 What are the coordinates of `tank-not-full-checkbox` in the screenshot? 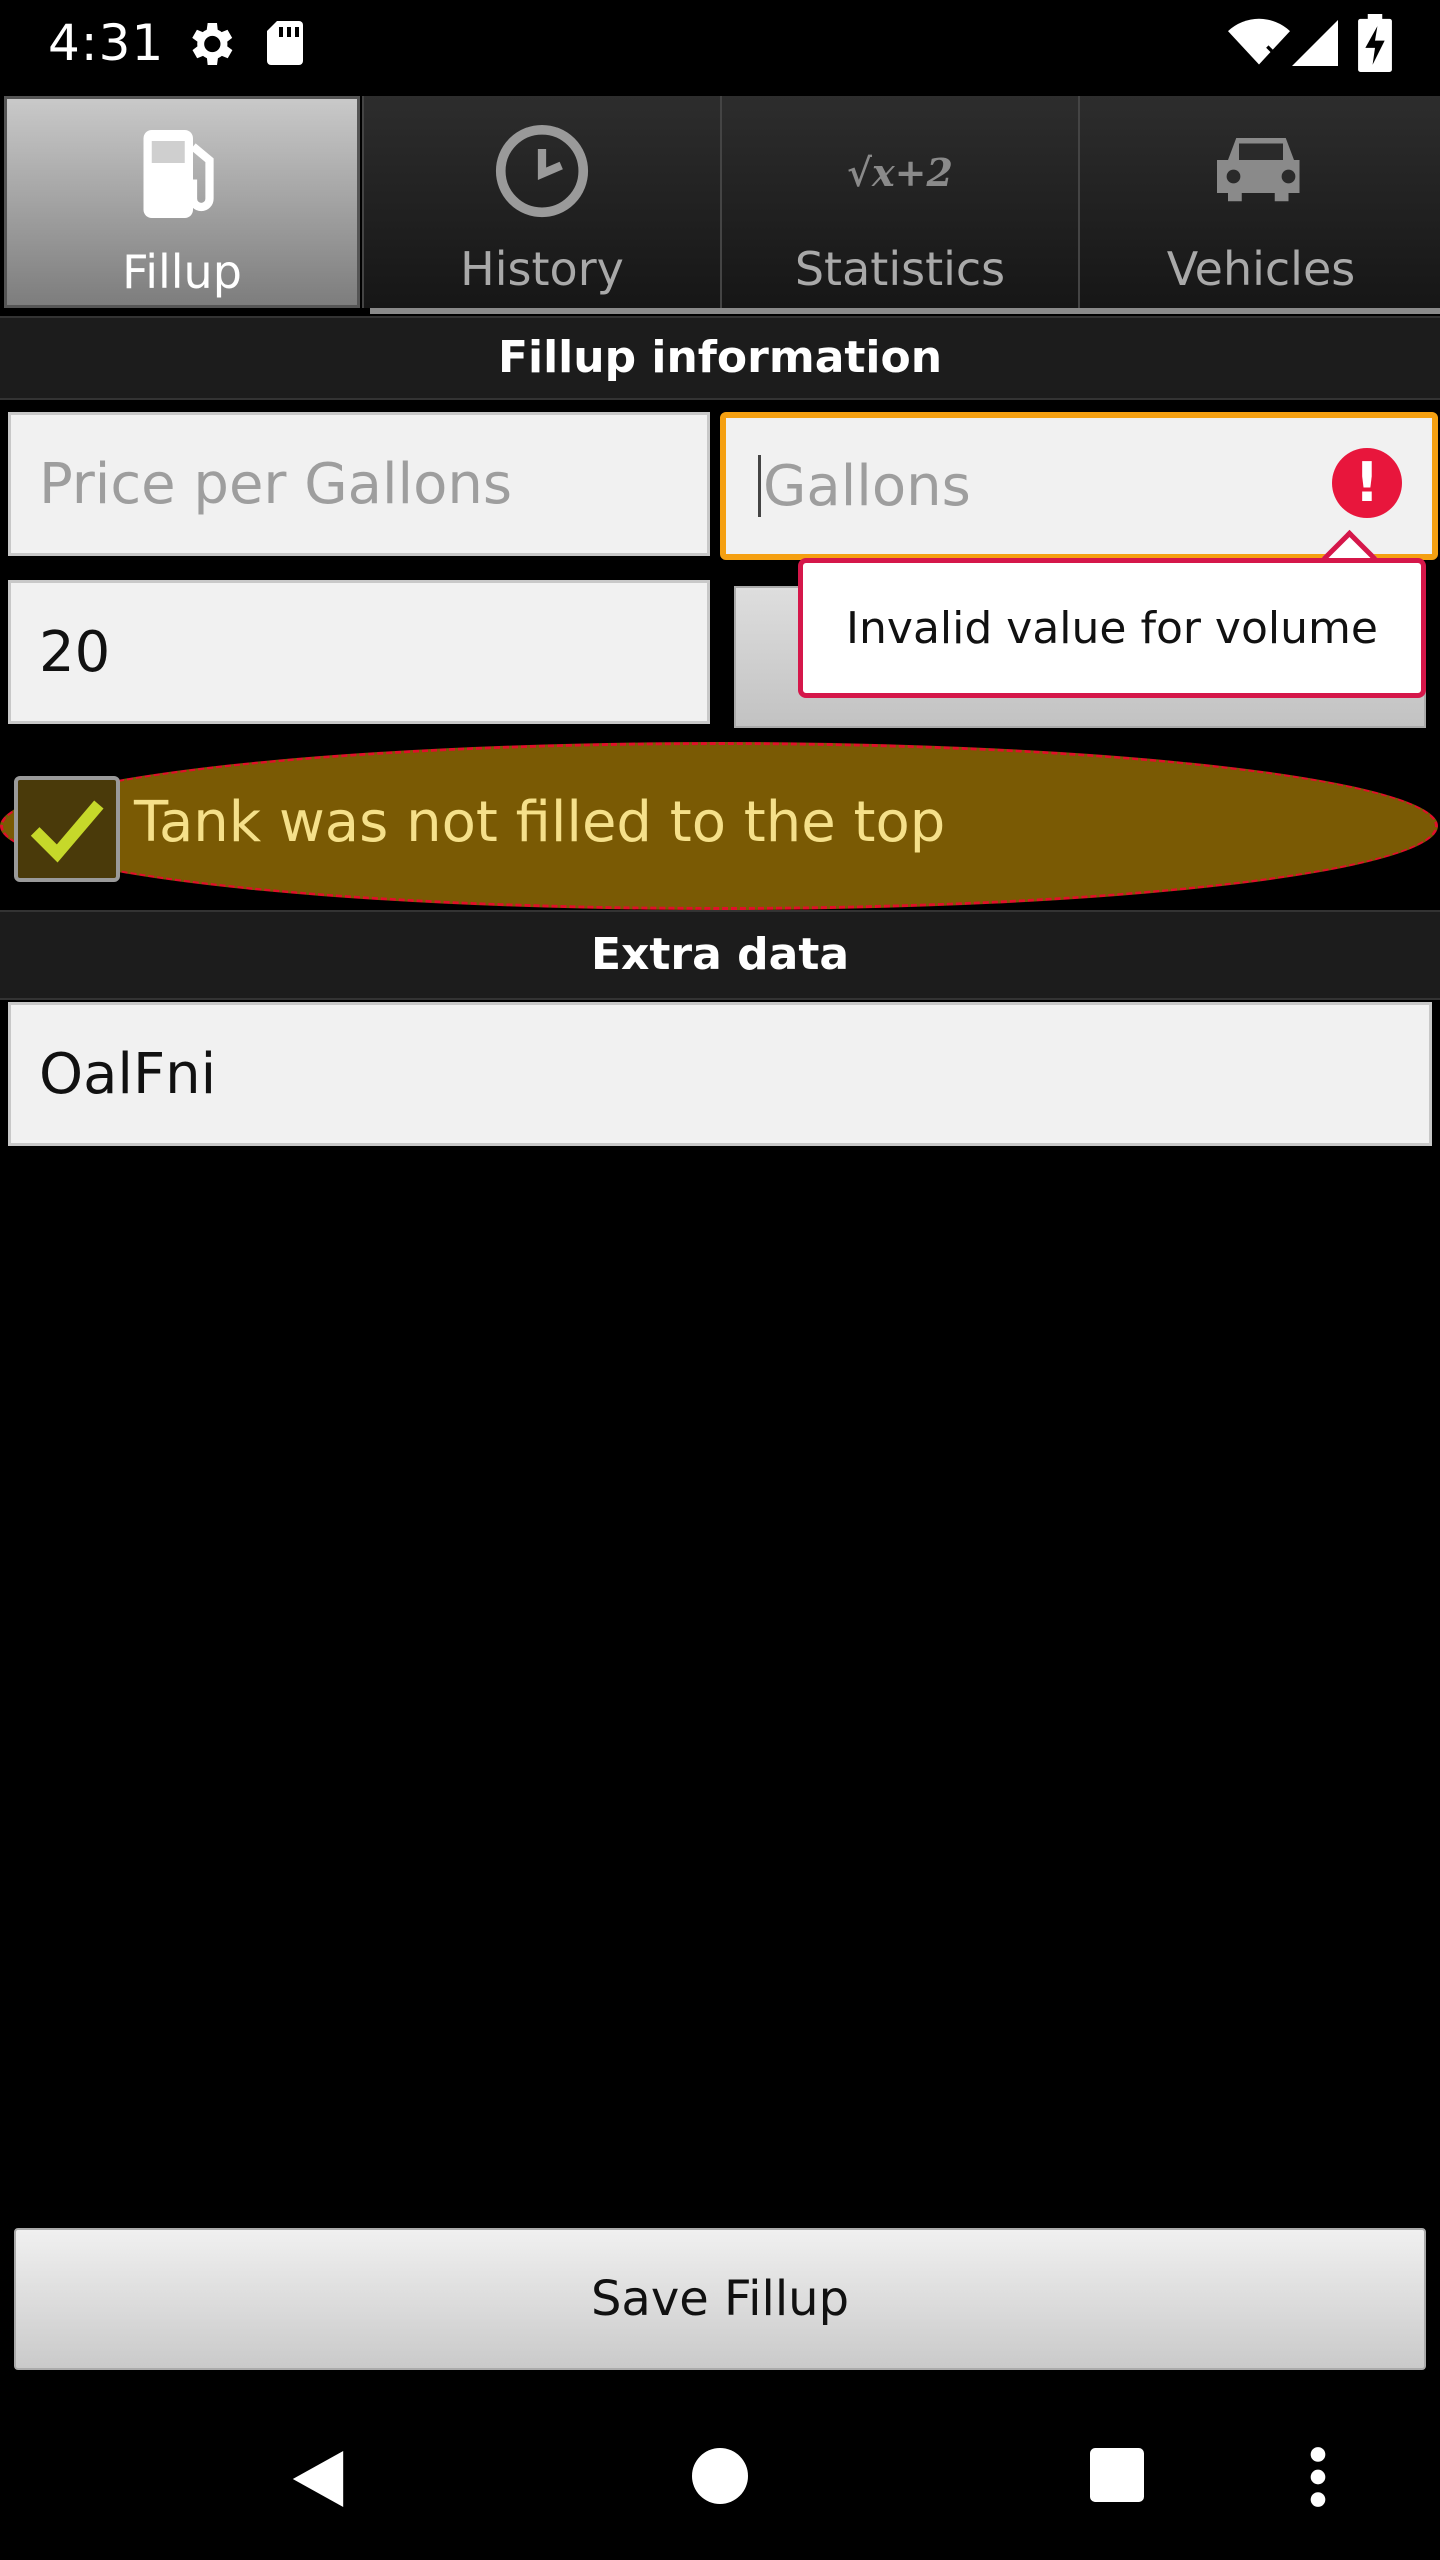 It's located at (67, 829).